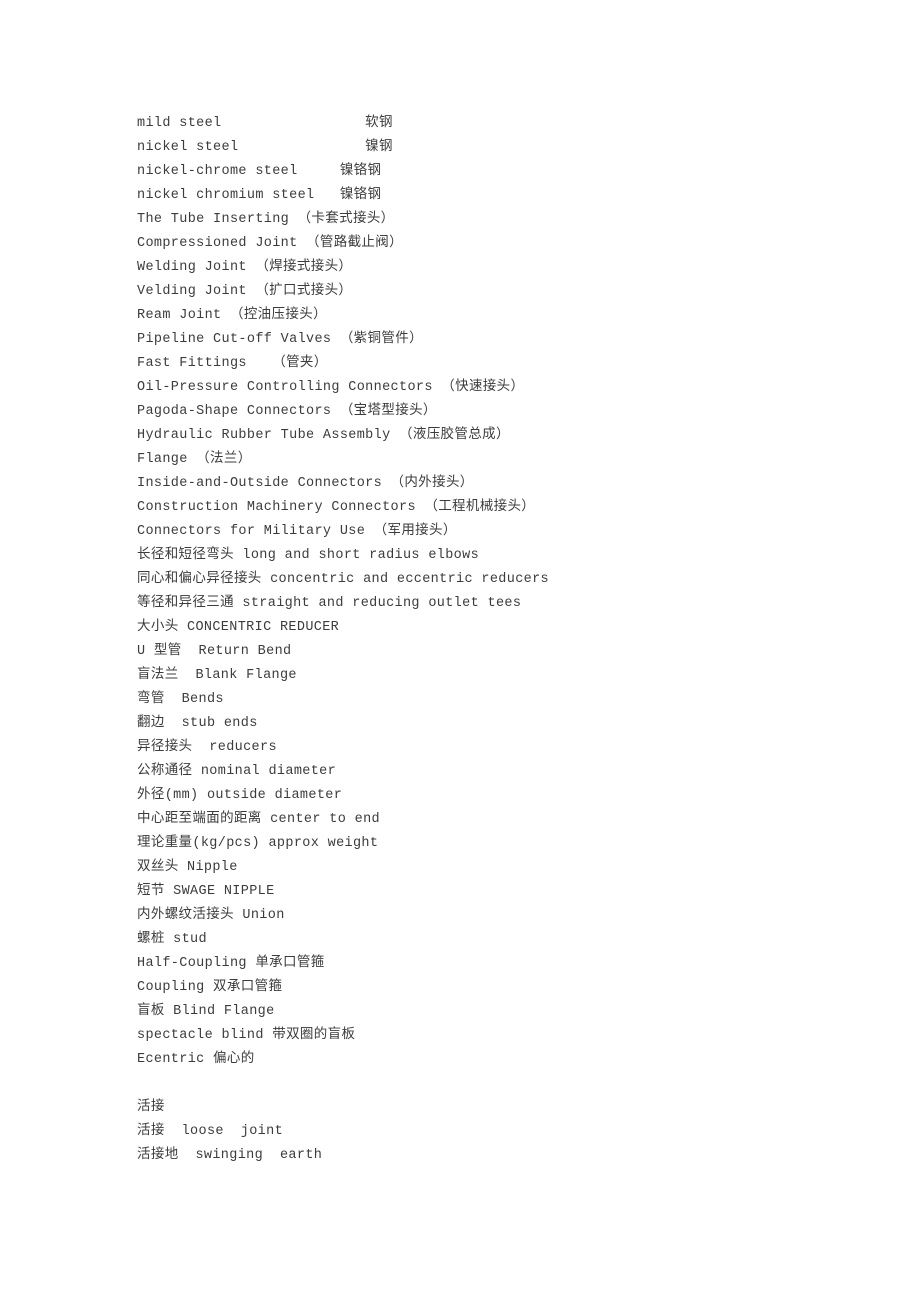 The width and height of the screenshot is (920, 1302). Describe the element at coordinates (259, 195) in the screenshot. I see `glossary-line: nickel chromium steel 镍铬钢` at that location.